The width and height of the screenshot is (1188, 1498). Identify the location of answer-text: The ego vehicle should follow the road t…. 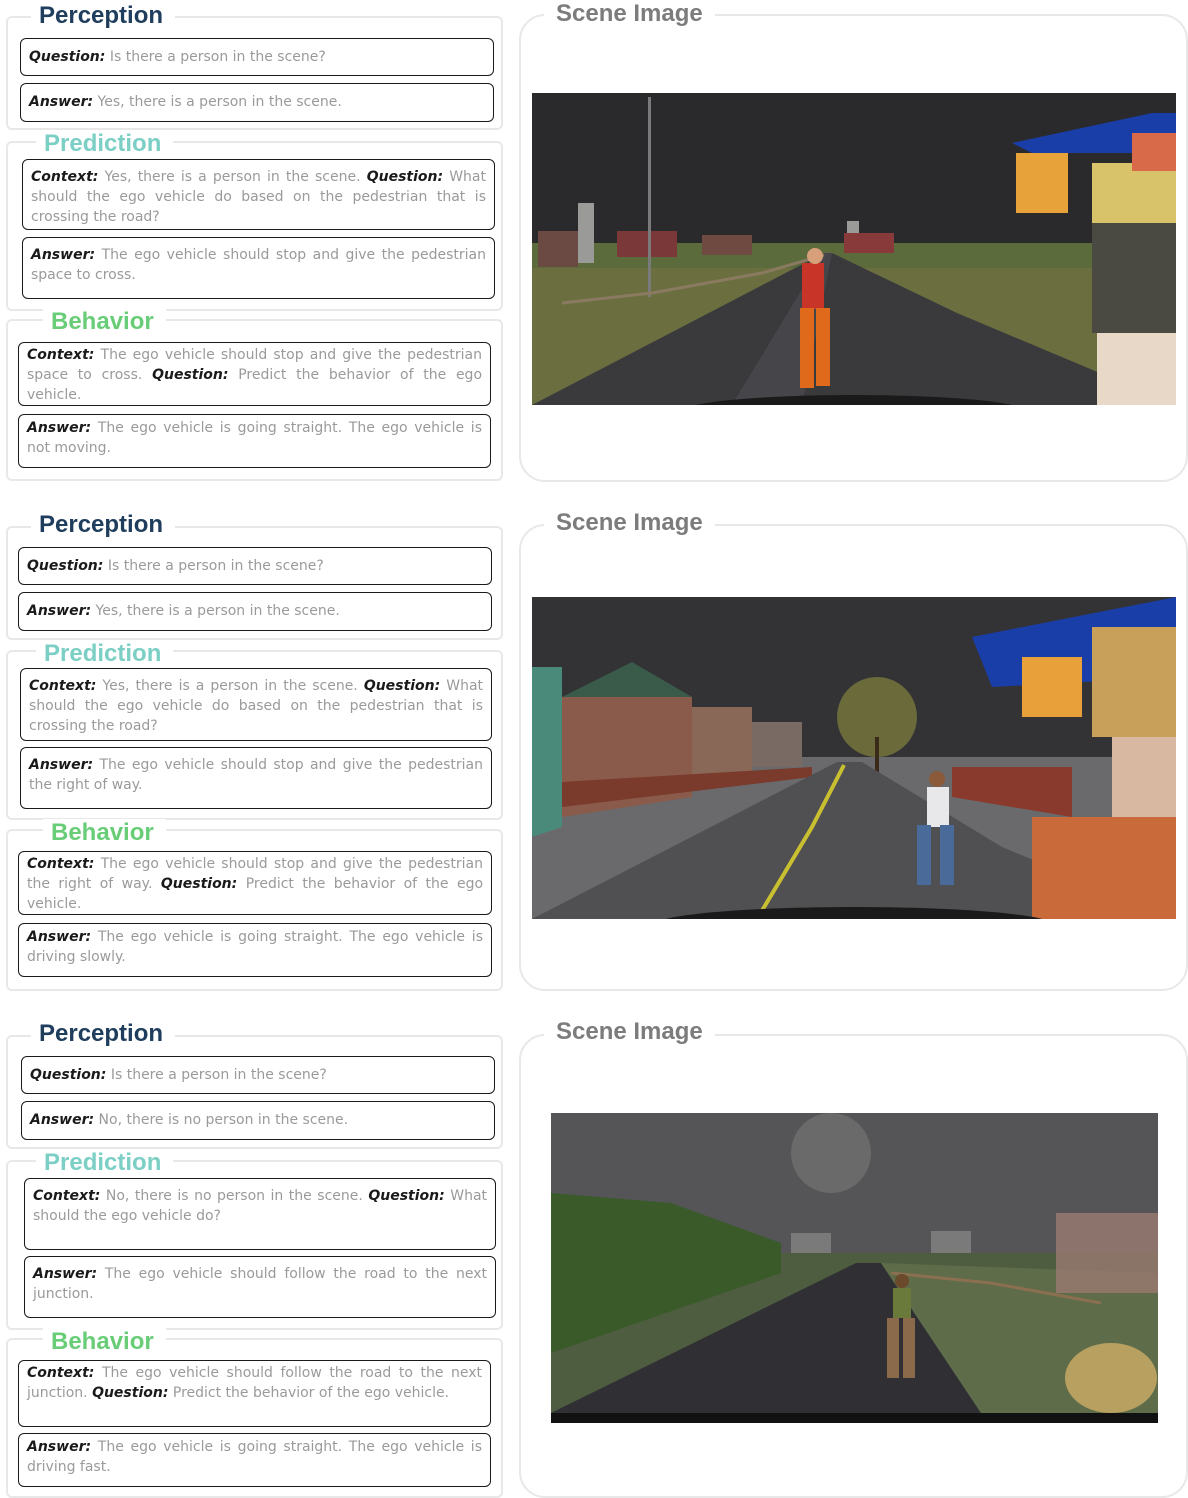
(260, 1284).